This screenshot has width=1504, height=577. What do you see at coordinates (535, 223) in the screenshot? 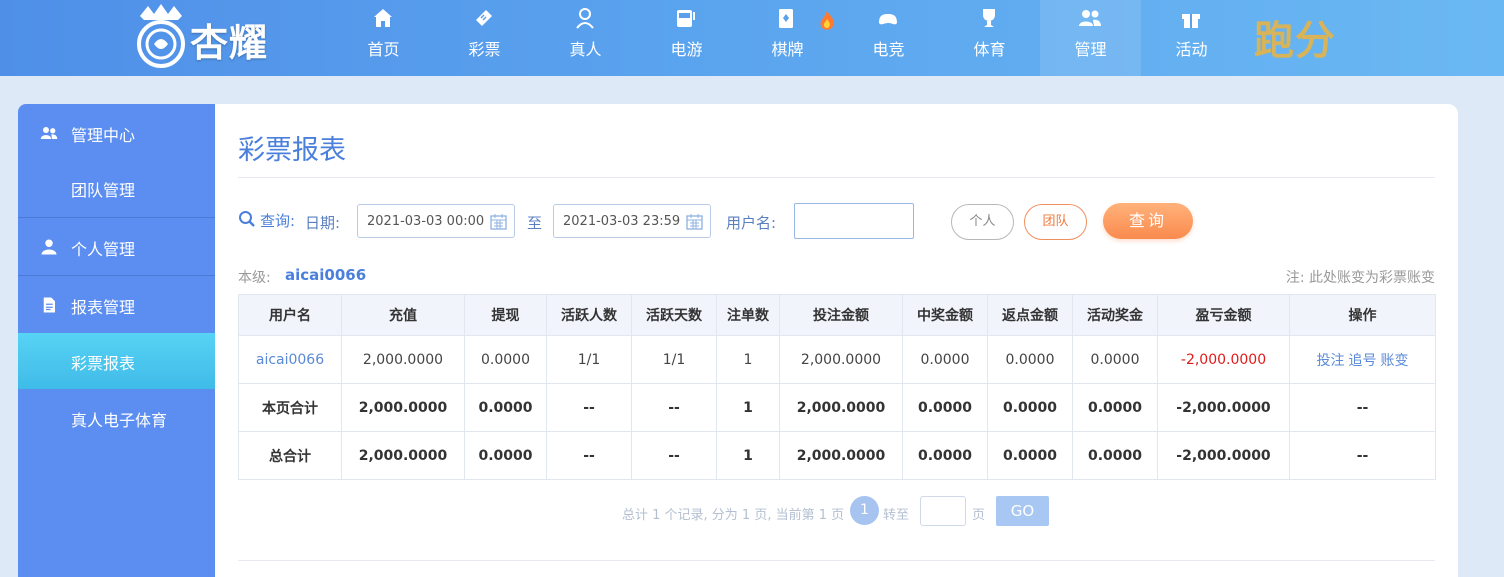
I see `to-label: 至` at bounding box center [535, 223].